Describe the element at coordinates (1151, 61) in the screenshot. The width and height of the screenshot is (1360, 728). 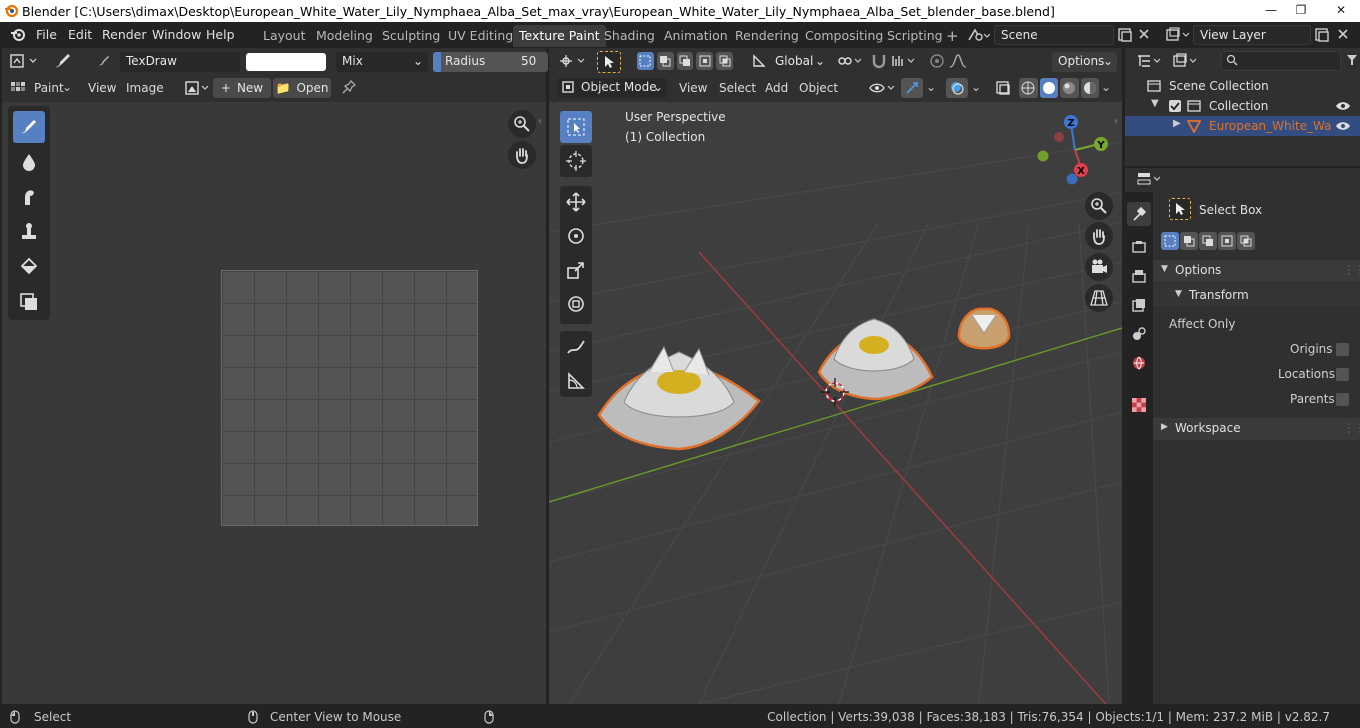
I see `outliner-editor-type-icon` at that location.